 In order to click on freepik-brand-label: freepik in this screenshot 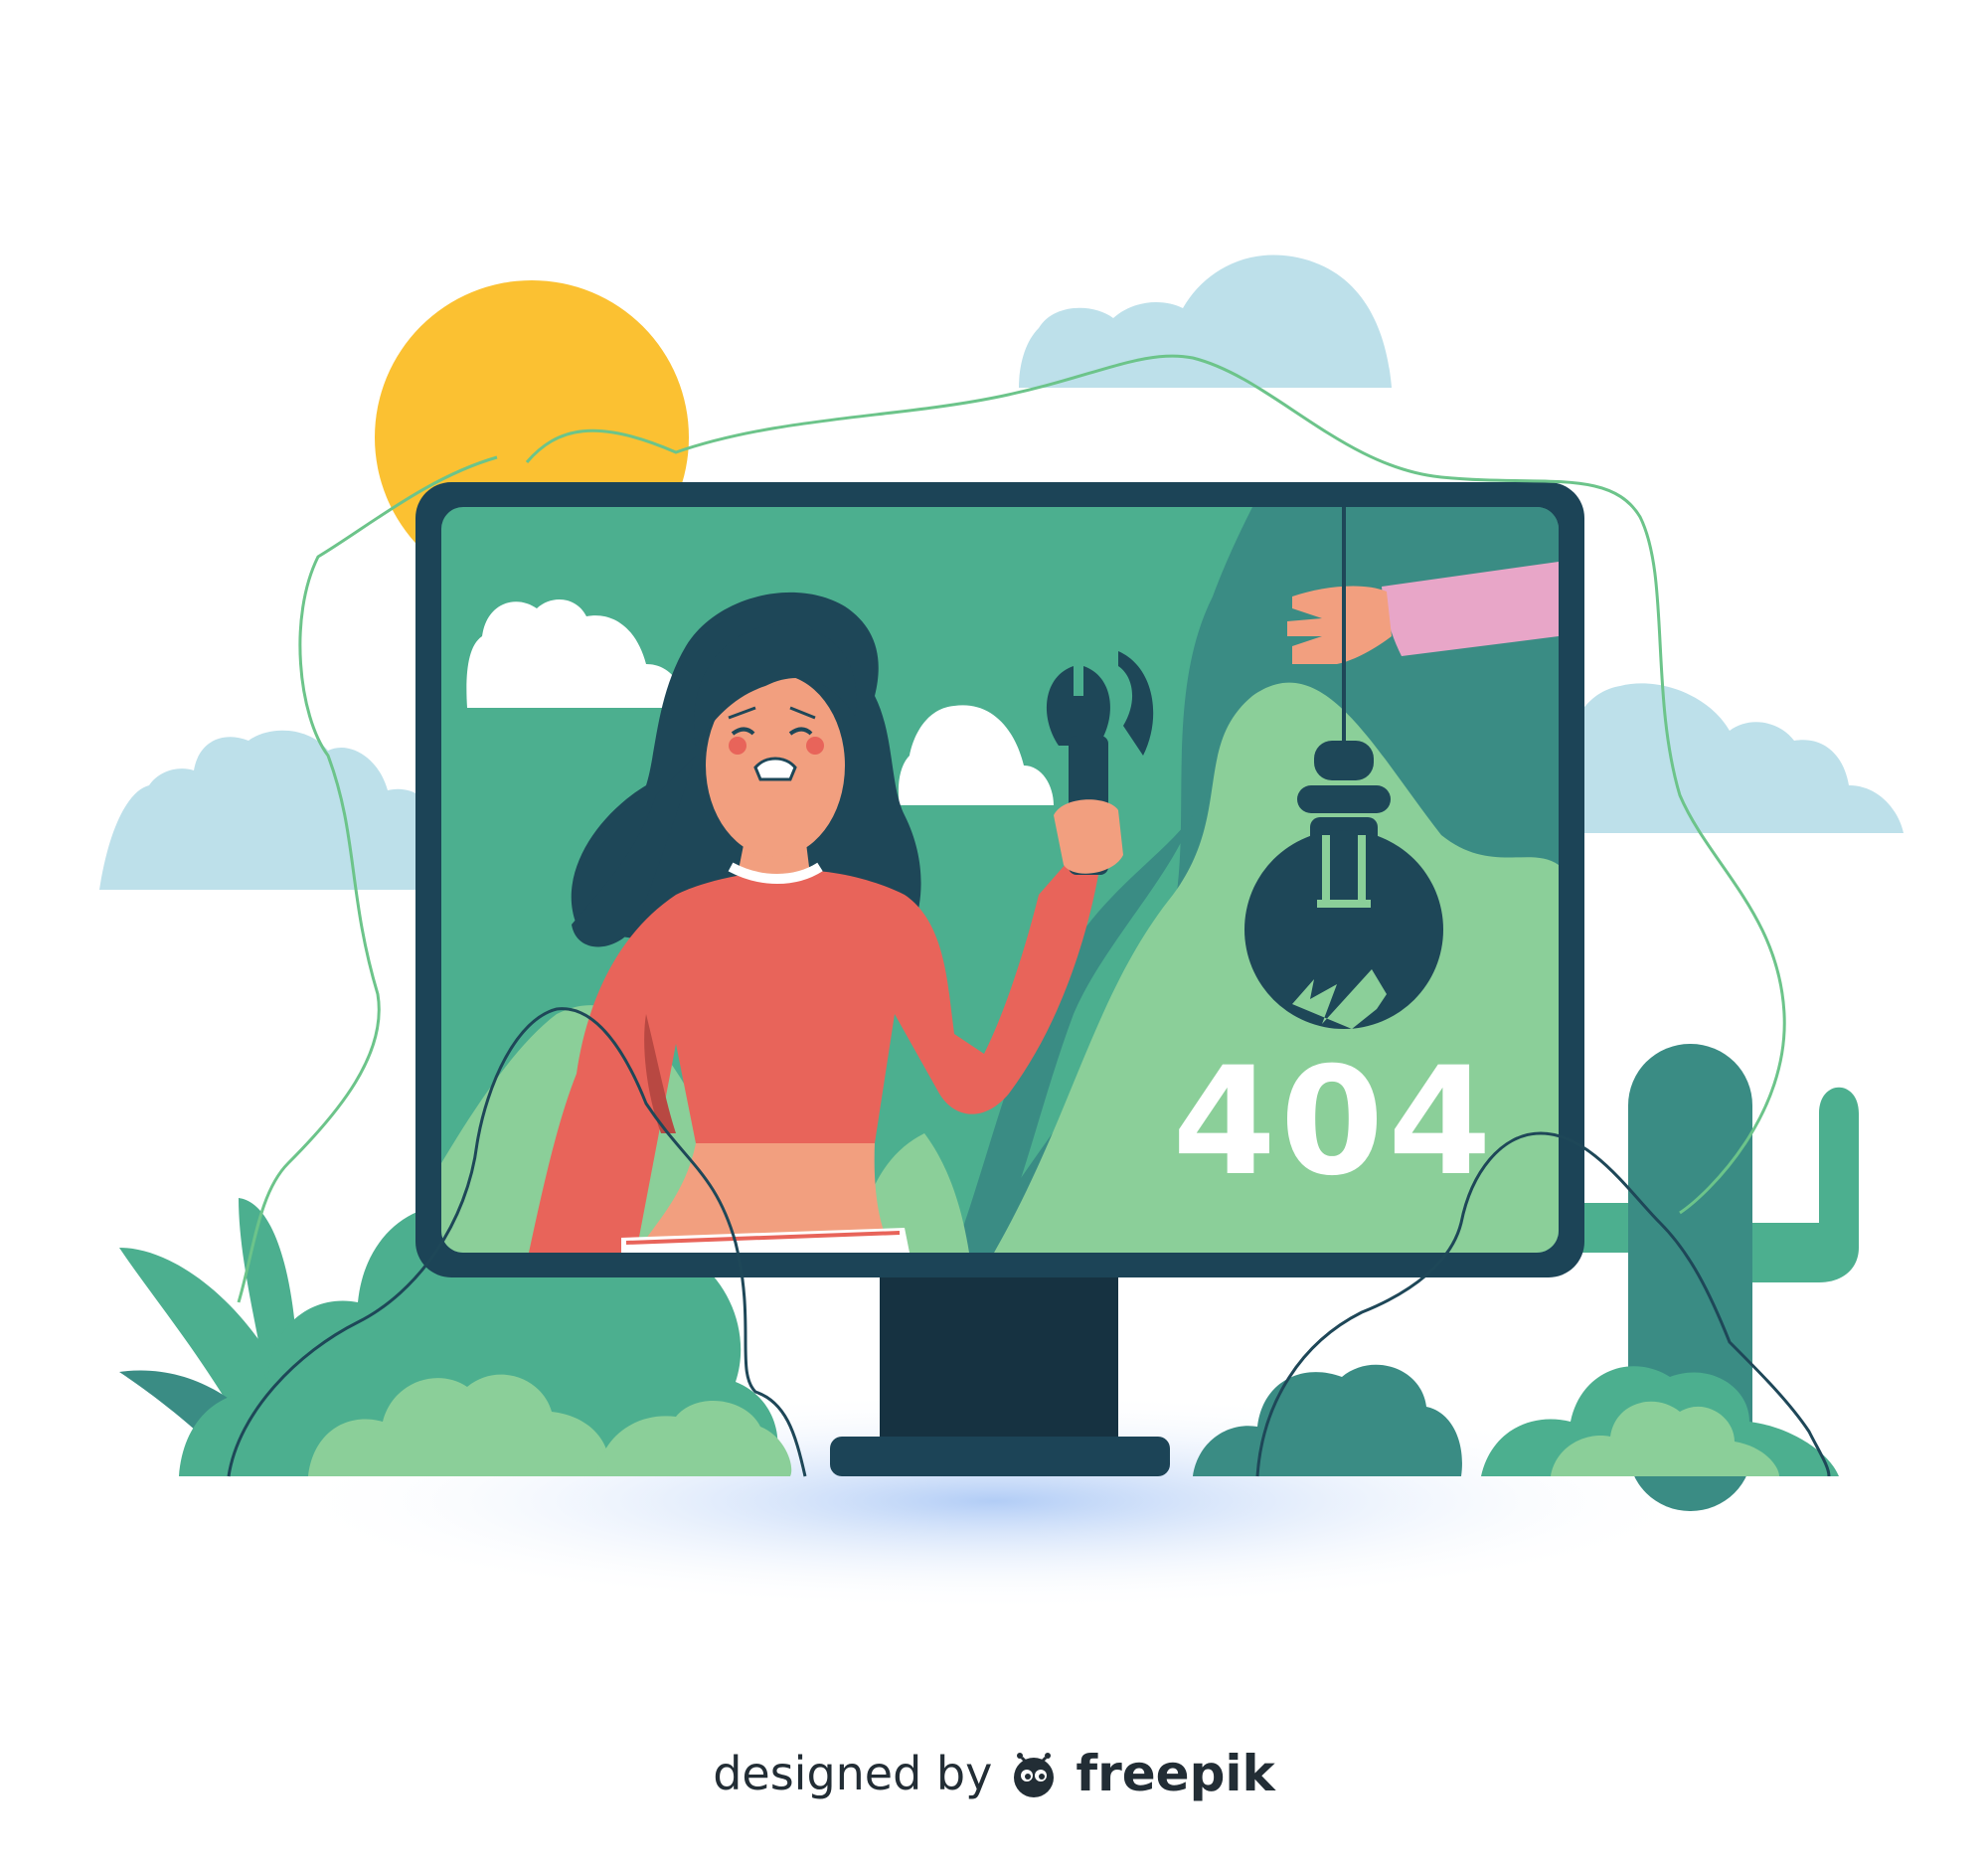, I will do `click(1175, 1773)`.